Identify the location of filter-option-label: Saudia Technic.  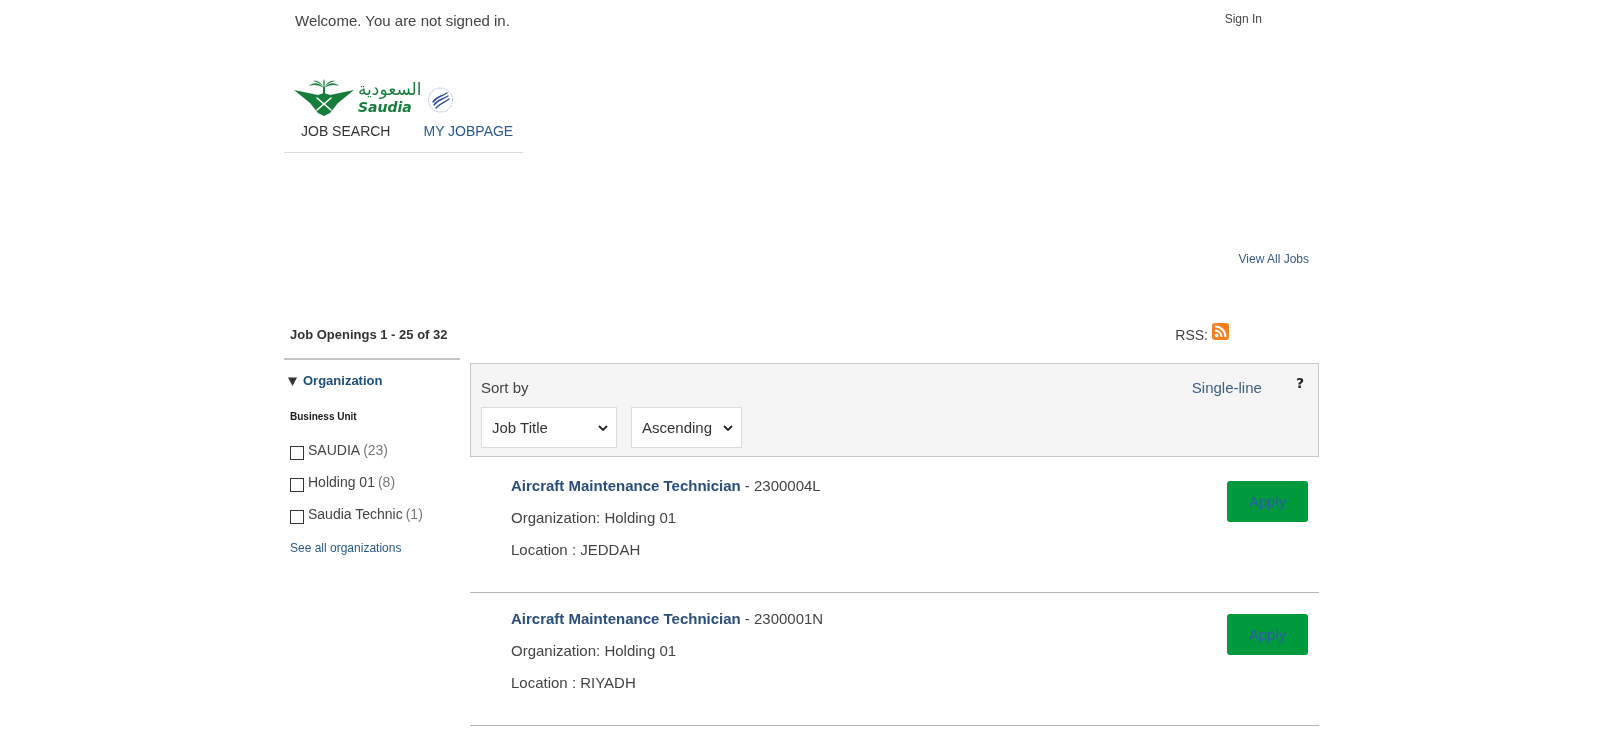
(355, 514).